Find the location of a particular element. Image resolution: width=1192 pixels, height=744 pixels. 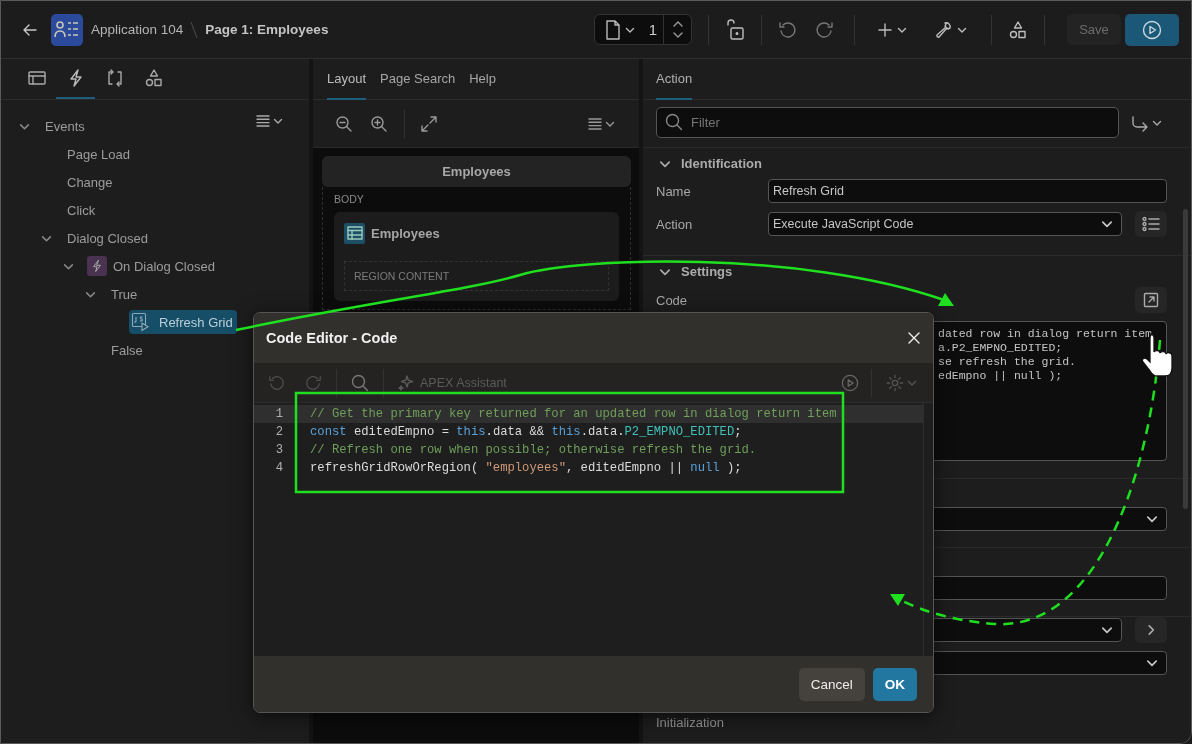

open-editor-button is located at coordinates (1151, 300).